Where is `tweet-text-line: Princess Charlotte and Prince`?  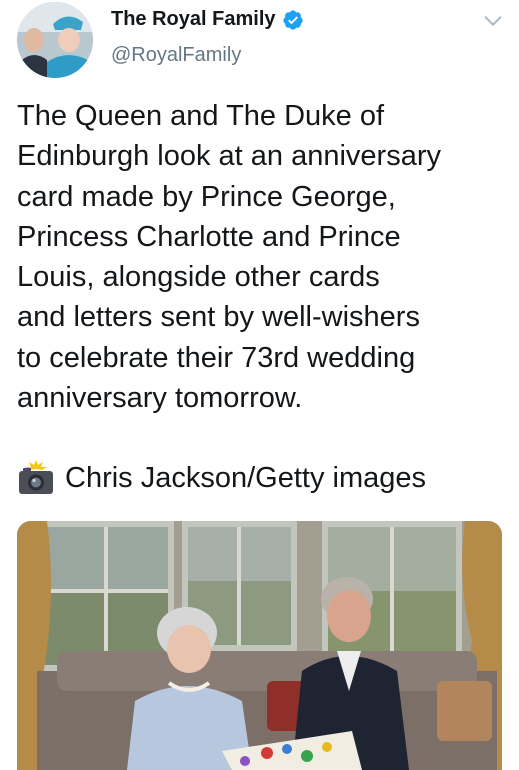
tweet-text-line: Princess Charlotte and Prince is located at coordinates (209, 236).